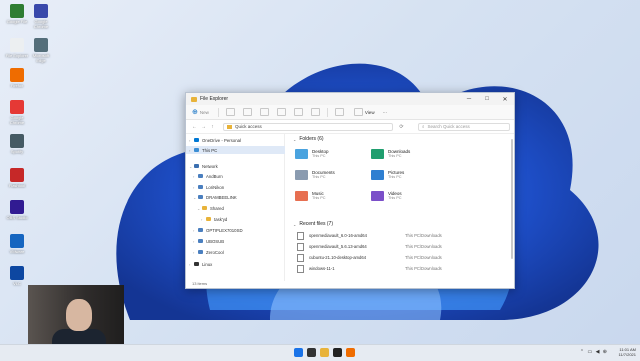 The width and height of the screenshot is (640, 361). What do you see at coordinates (248, 126) in the screenshot?
I see `address-path: Quick access` at bounding box center [248, 126].